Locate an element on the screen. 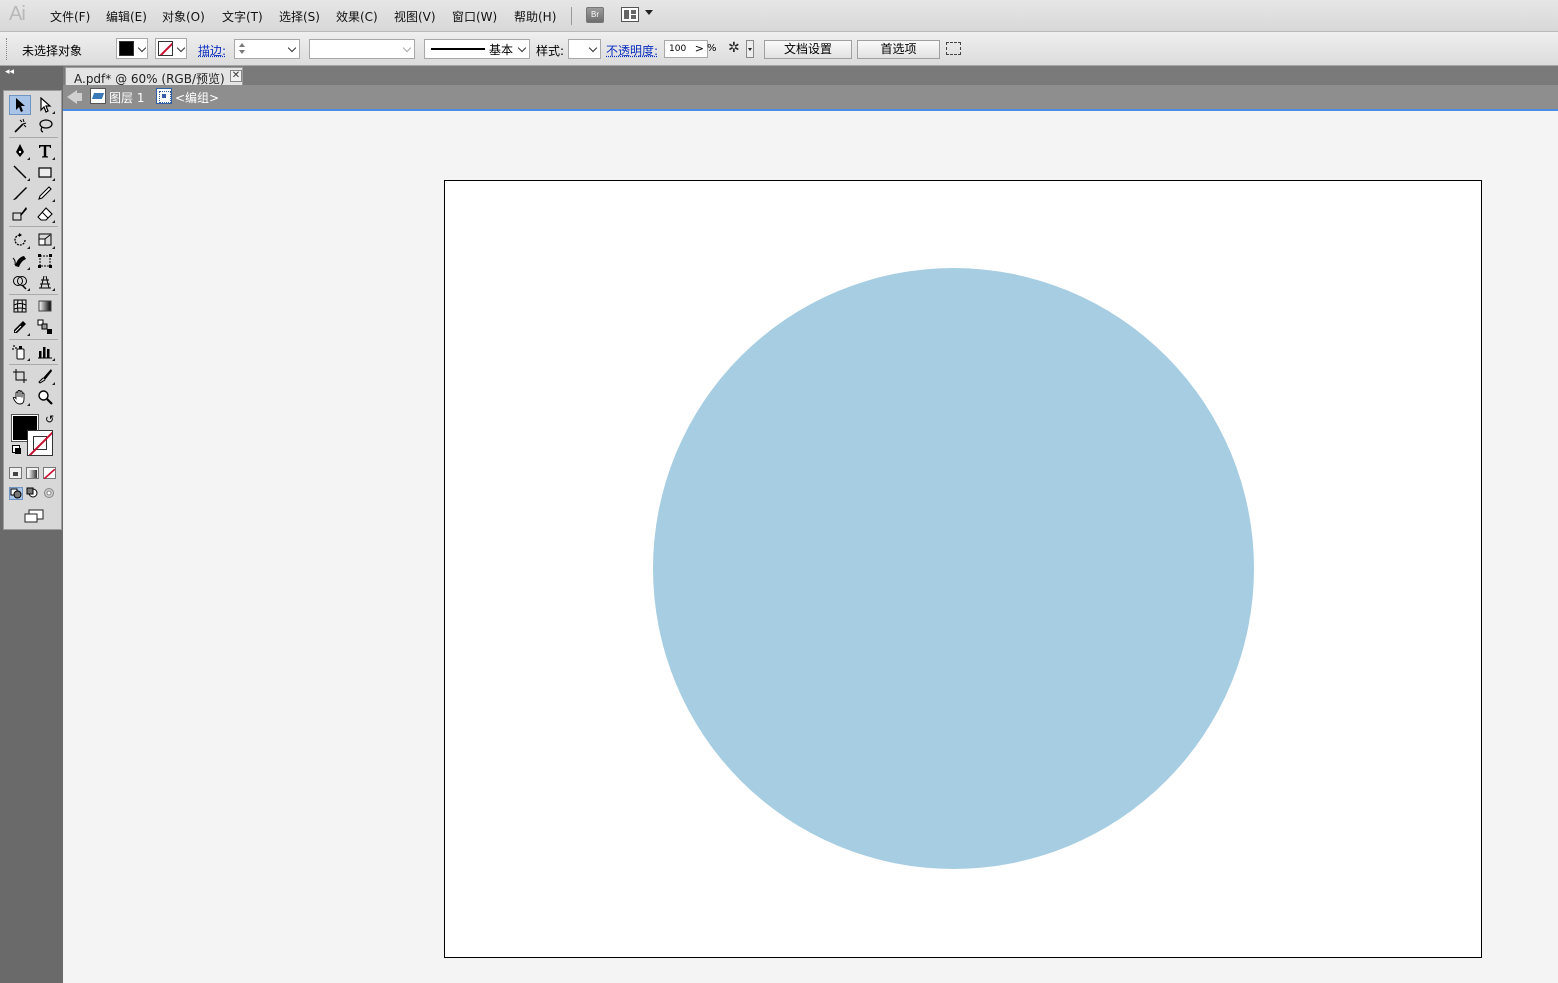 This screenshot has width=1558, height=983. menu-window: 窗口(W) is located at coordinates (474, 16).